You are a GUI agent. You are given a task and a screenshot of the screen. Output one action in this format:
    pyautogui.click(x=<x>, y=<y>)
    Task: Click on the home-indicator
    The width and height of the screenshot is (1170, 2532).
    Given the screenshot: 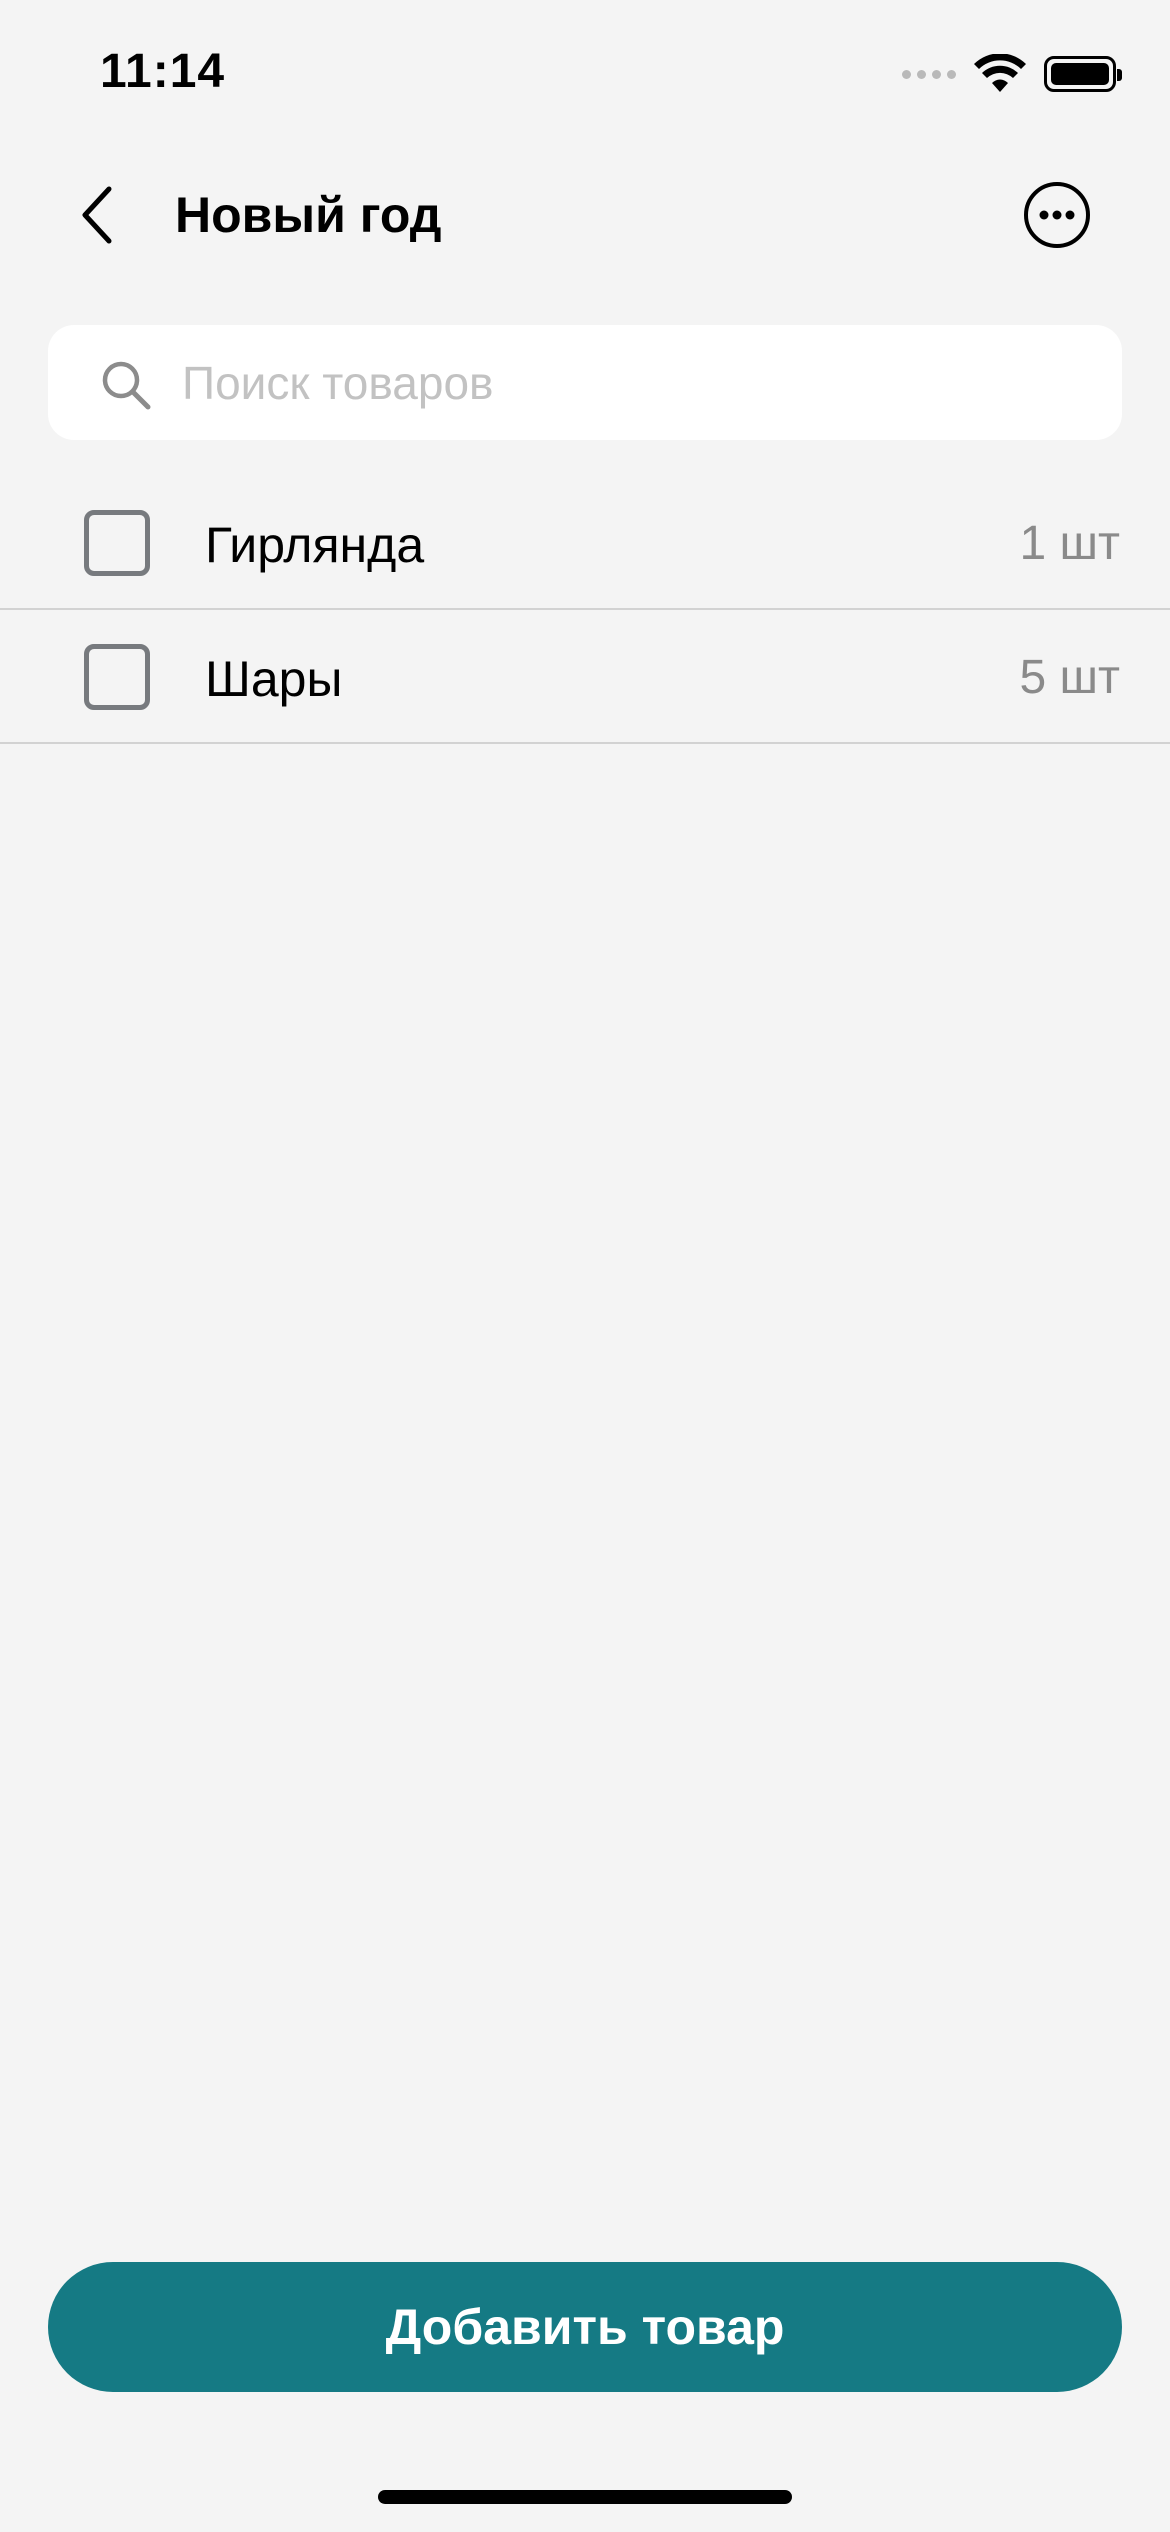 What is the action you would take?
    pyautogui.click(x=585, y=2497)
    